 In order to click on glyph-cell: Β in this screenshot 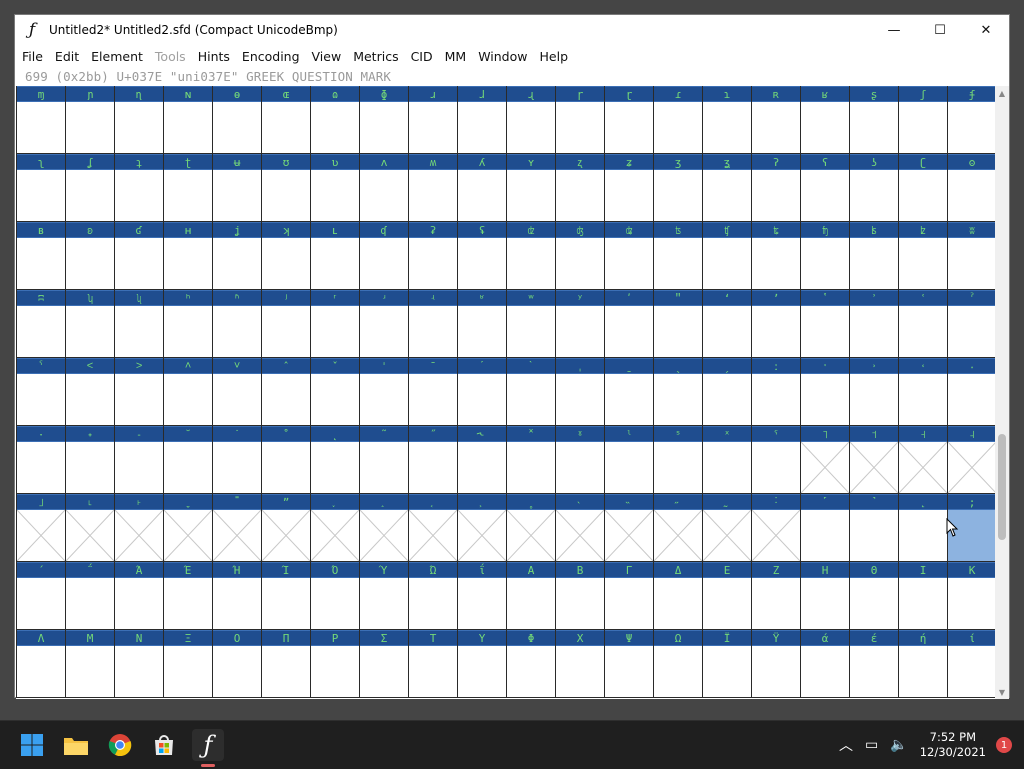, I will do `click(580, 596)`.